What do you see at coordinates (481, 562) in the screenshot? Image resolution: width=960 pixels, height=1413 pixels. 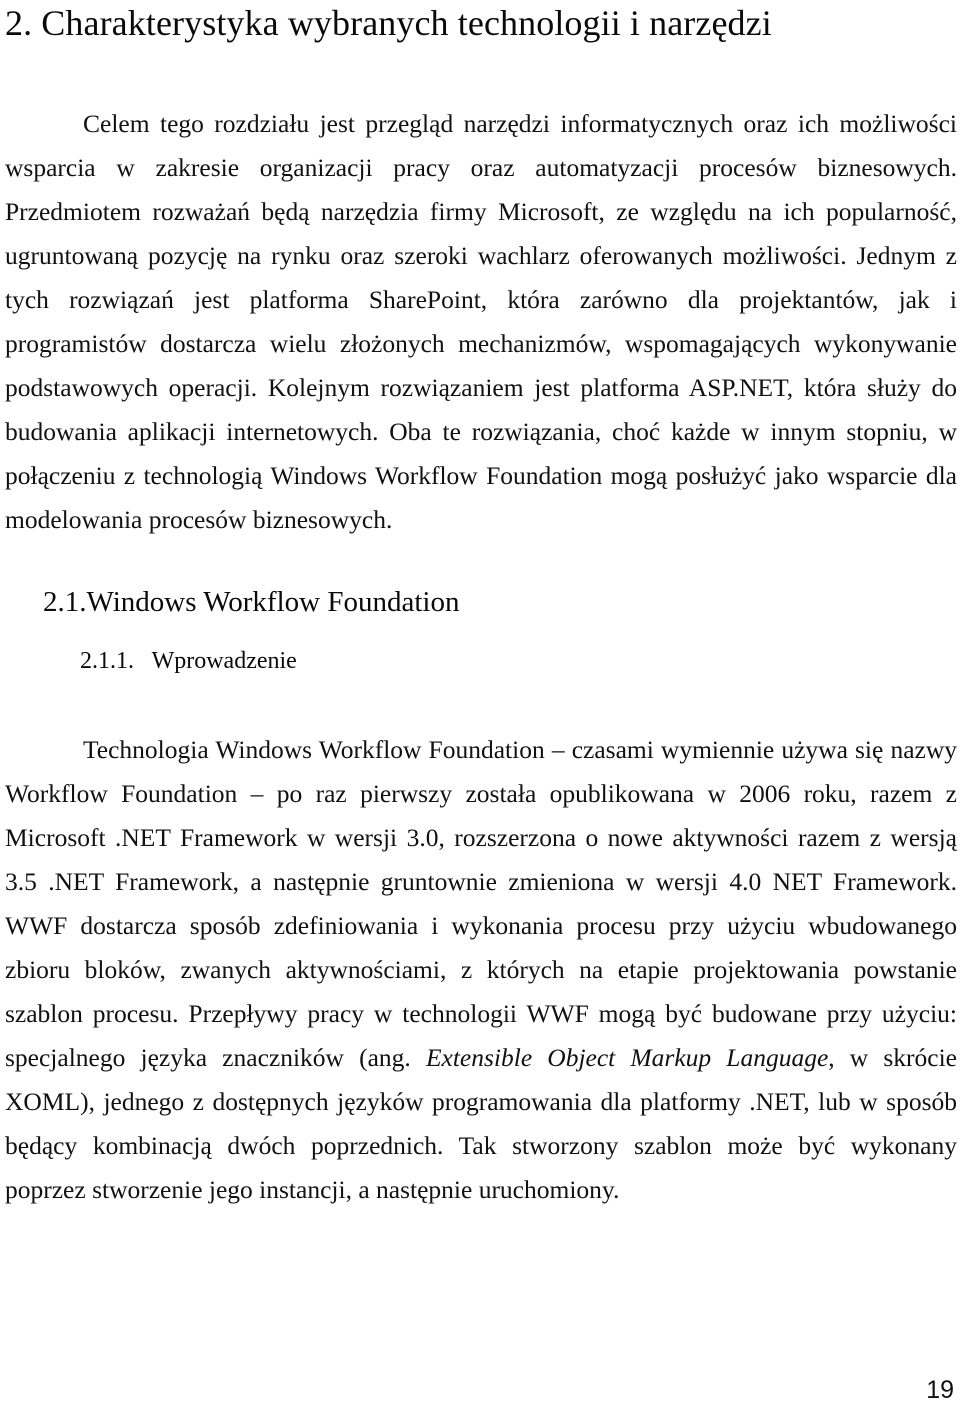 I see `spacer-before-section-heading` at bounding box center [481, 562].